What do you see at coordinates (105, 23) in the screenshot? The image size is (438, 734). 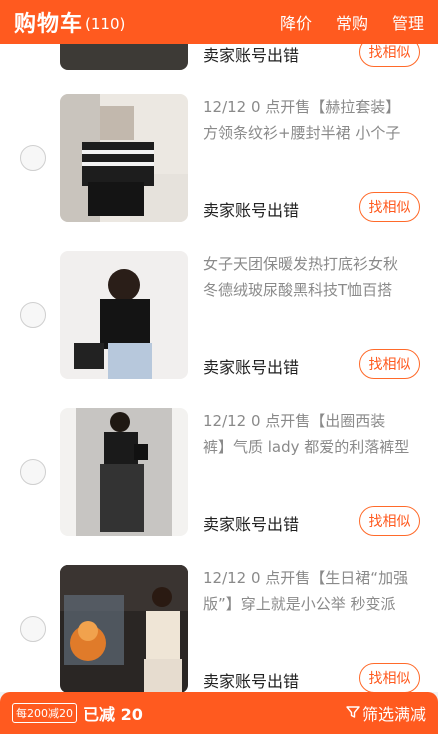 I see `cart-count: (110)` at bounding box center [105, 23].